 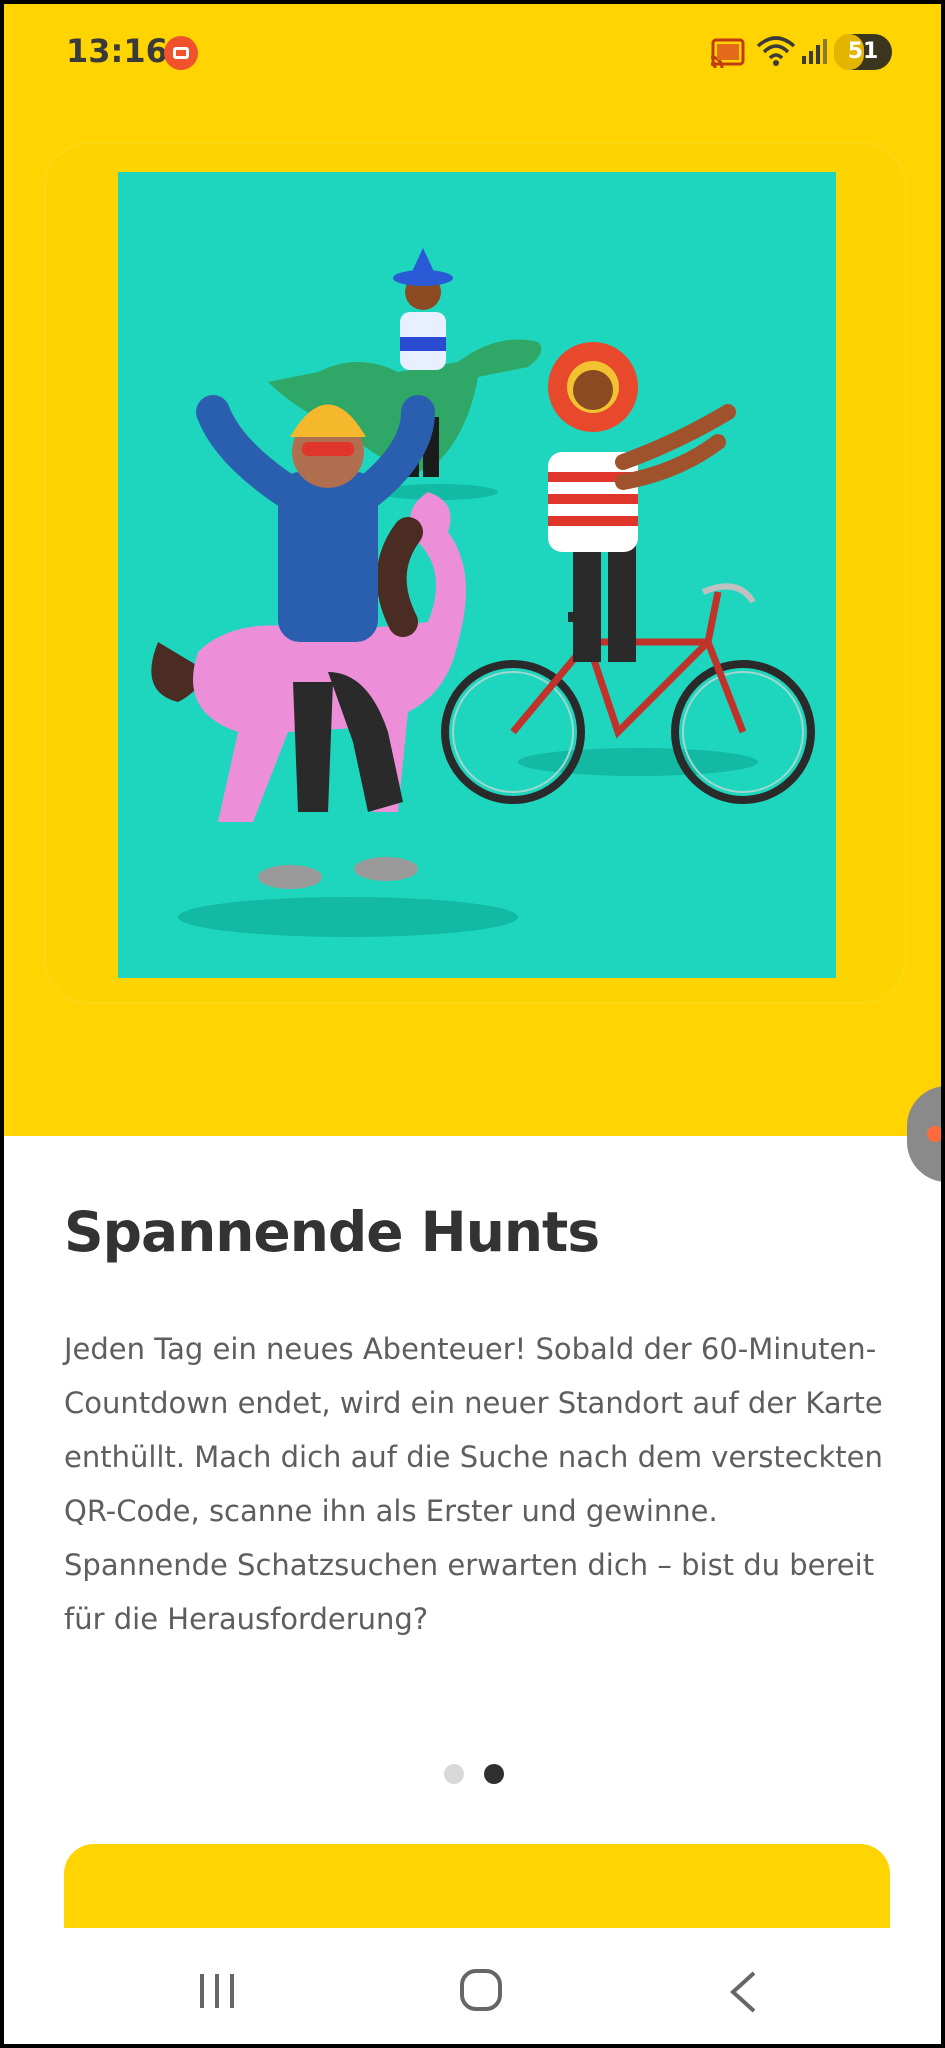 I want to click on battery-icon: 51, so click(x=863, y=52).